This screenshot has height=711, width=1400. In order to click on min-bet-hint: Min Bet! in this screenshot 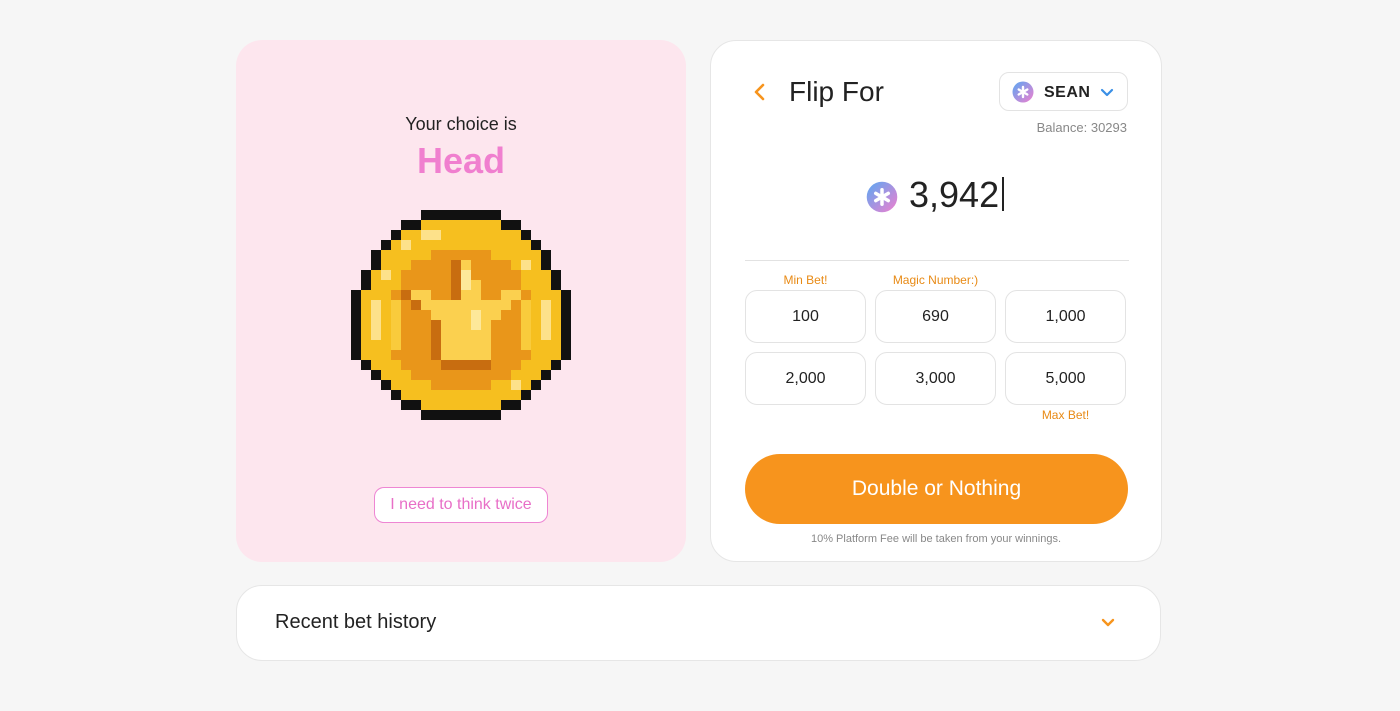, I will do `click(805, 280)`.